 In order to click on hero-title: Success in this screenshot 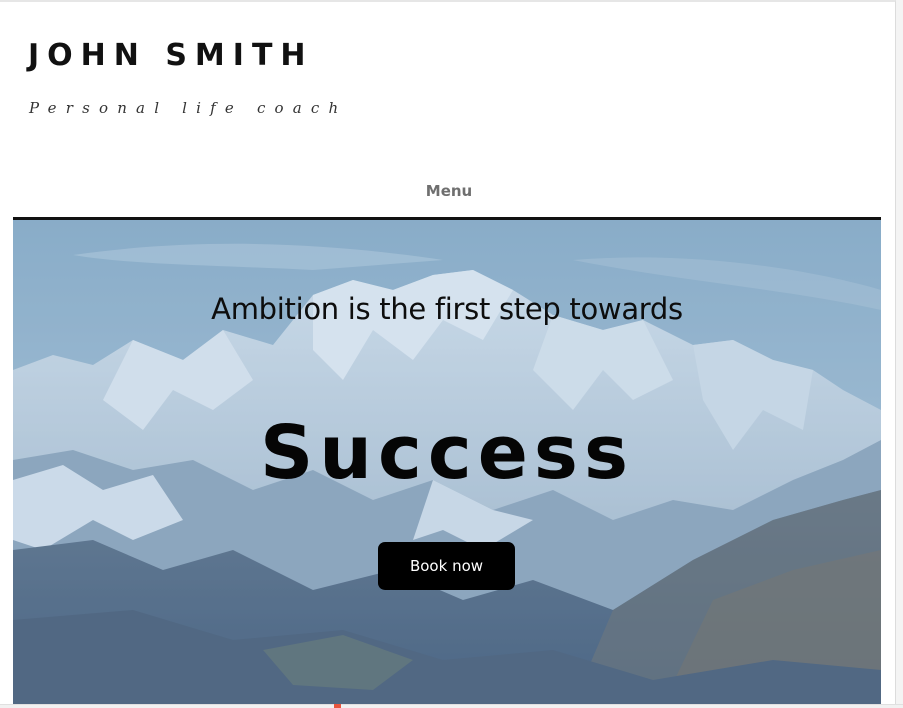, I will do `click(447, 453)`.